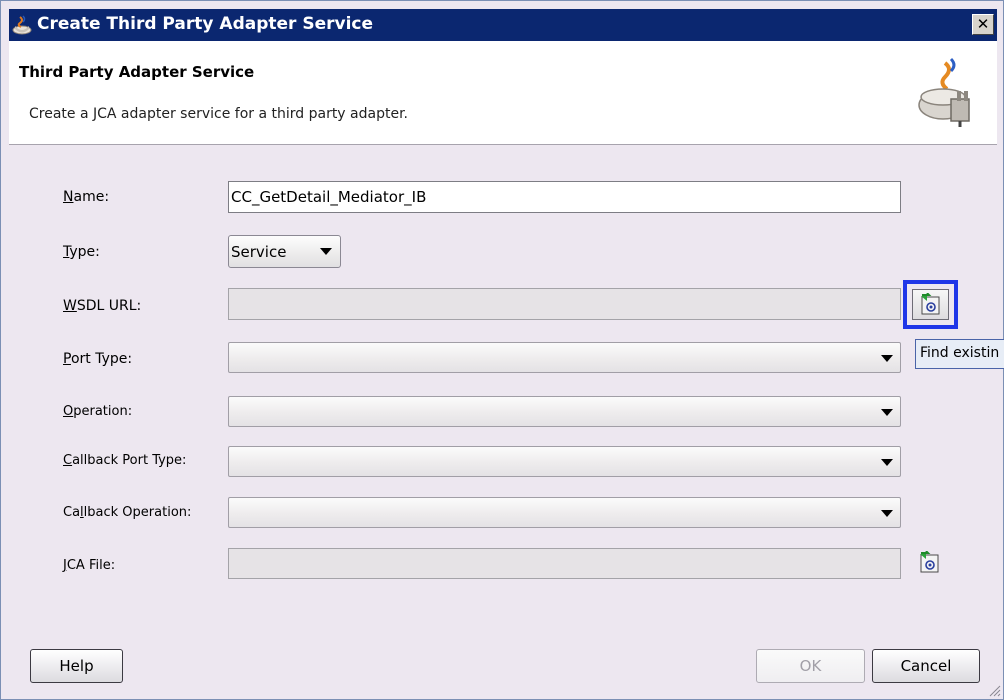 The image size is (1004, 700). I want to click on adapter-app-icon, so click(22, 25).